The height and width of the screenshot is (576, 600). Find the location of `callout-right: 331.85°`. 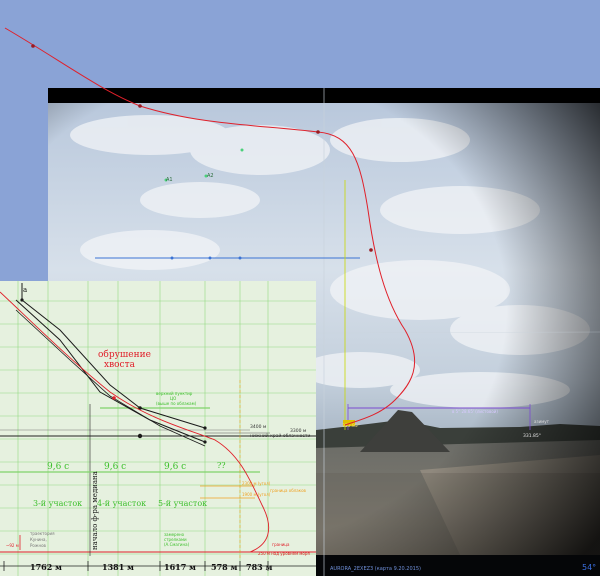

callout-right: 331.85° is located at coordinates (532, 436).